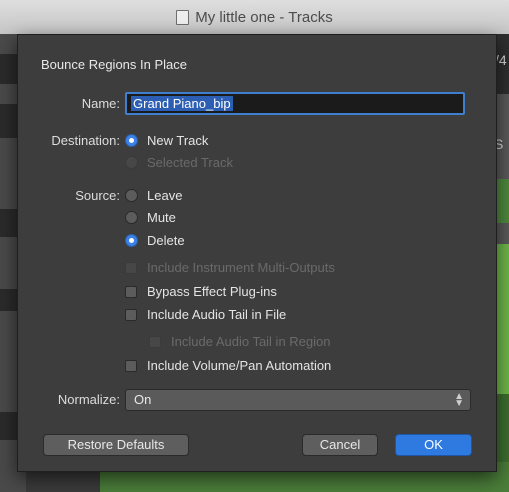 The image size is (509, 492). I want to click on checkbox-label: Include Volume/Pan Automation, so click(239, 365).